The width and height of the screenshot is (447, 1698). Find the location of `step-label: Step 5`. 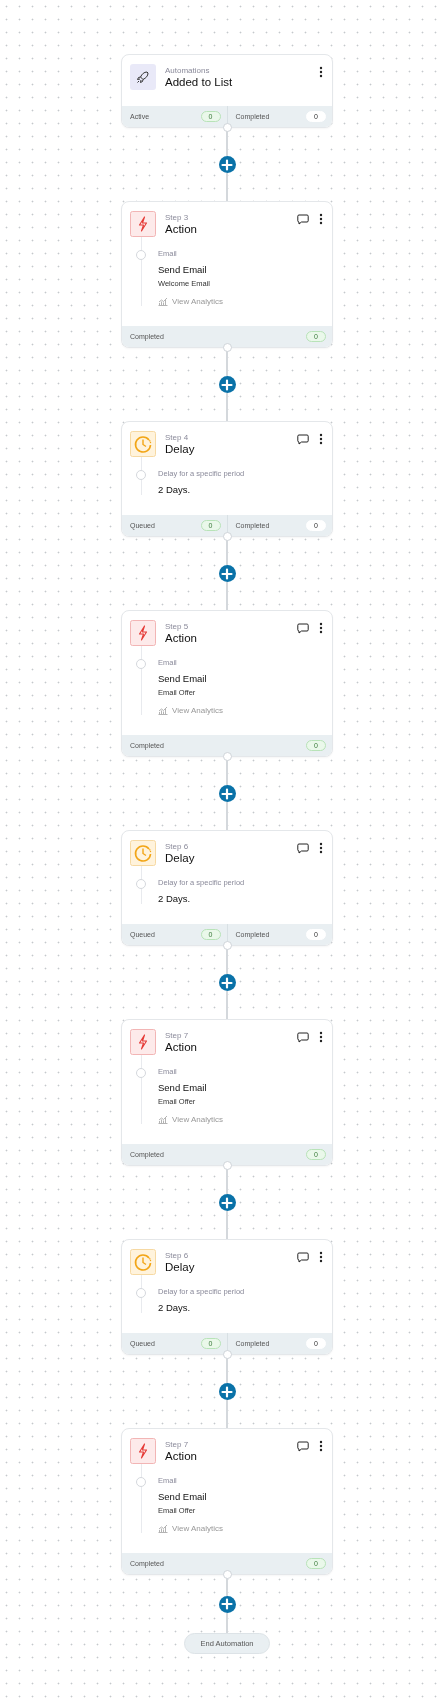

step-label: Step 5 is located at coordinates (177, 626).